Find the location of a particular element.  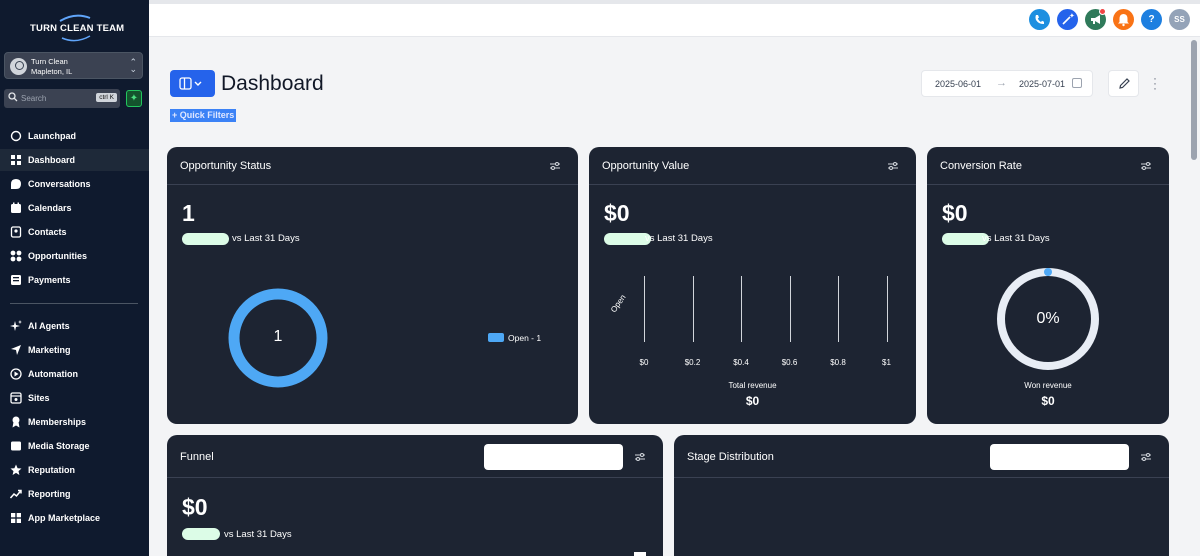

sidebar-item-app-marketplace: App Marketplace is located at coordinates (74, 518).